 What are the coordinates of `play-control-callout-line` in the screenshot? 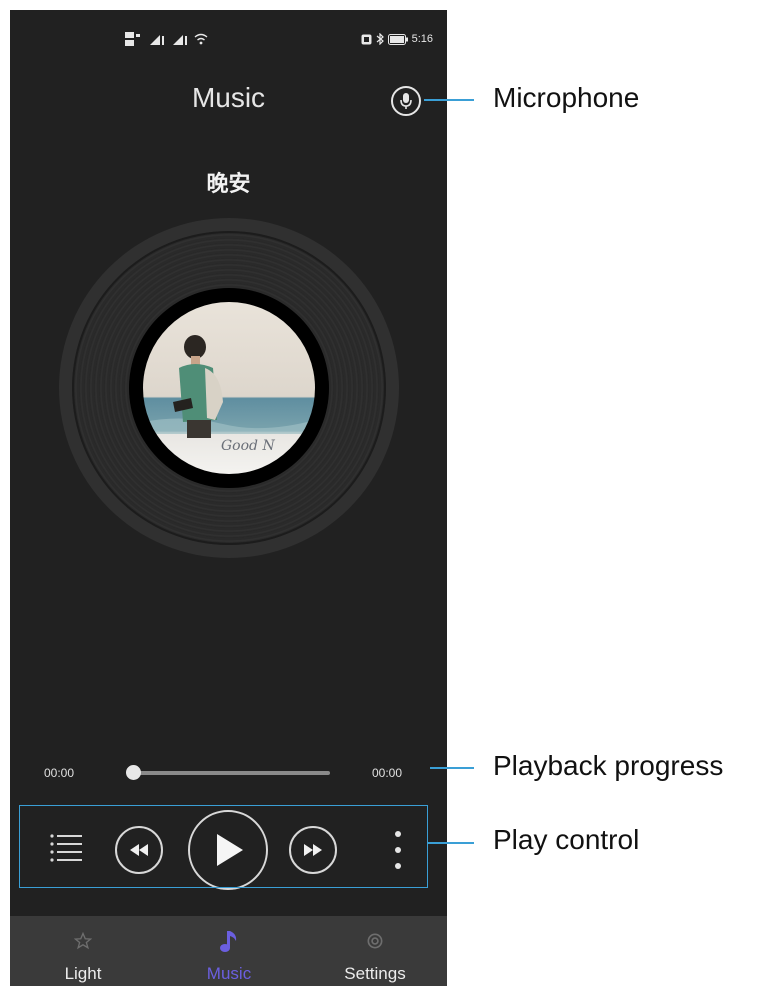 It's located at (451, 843).